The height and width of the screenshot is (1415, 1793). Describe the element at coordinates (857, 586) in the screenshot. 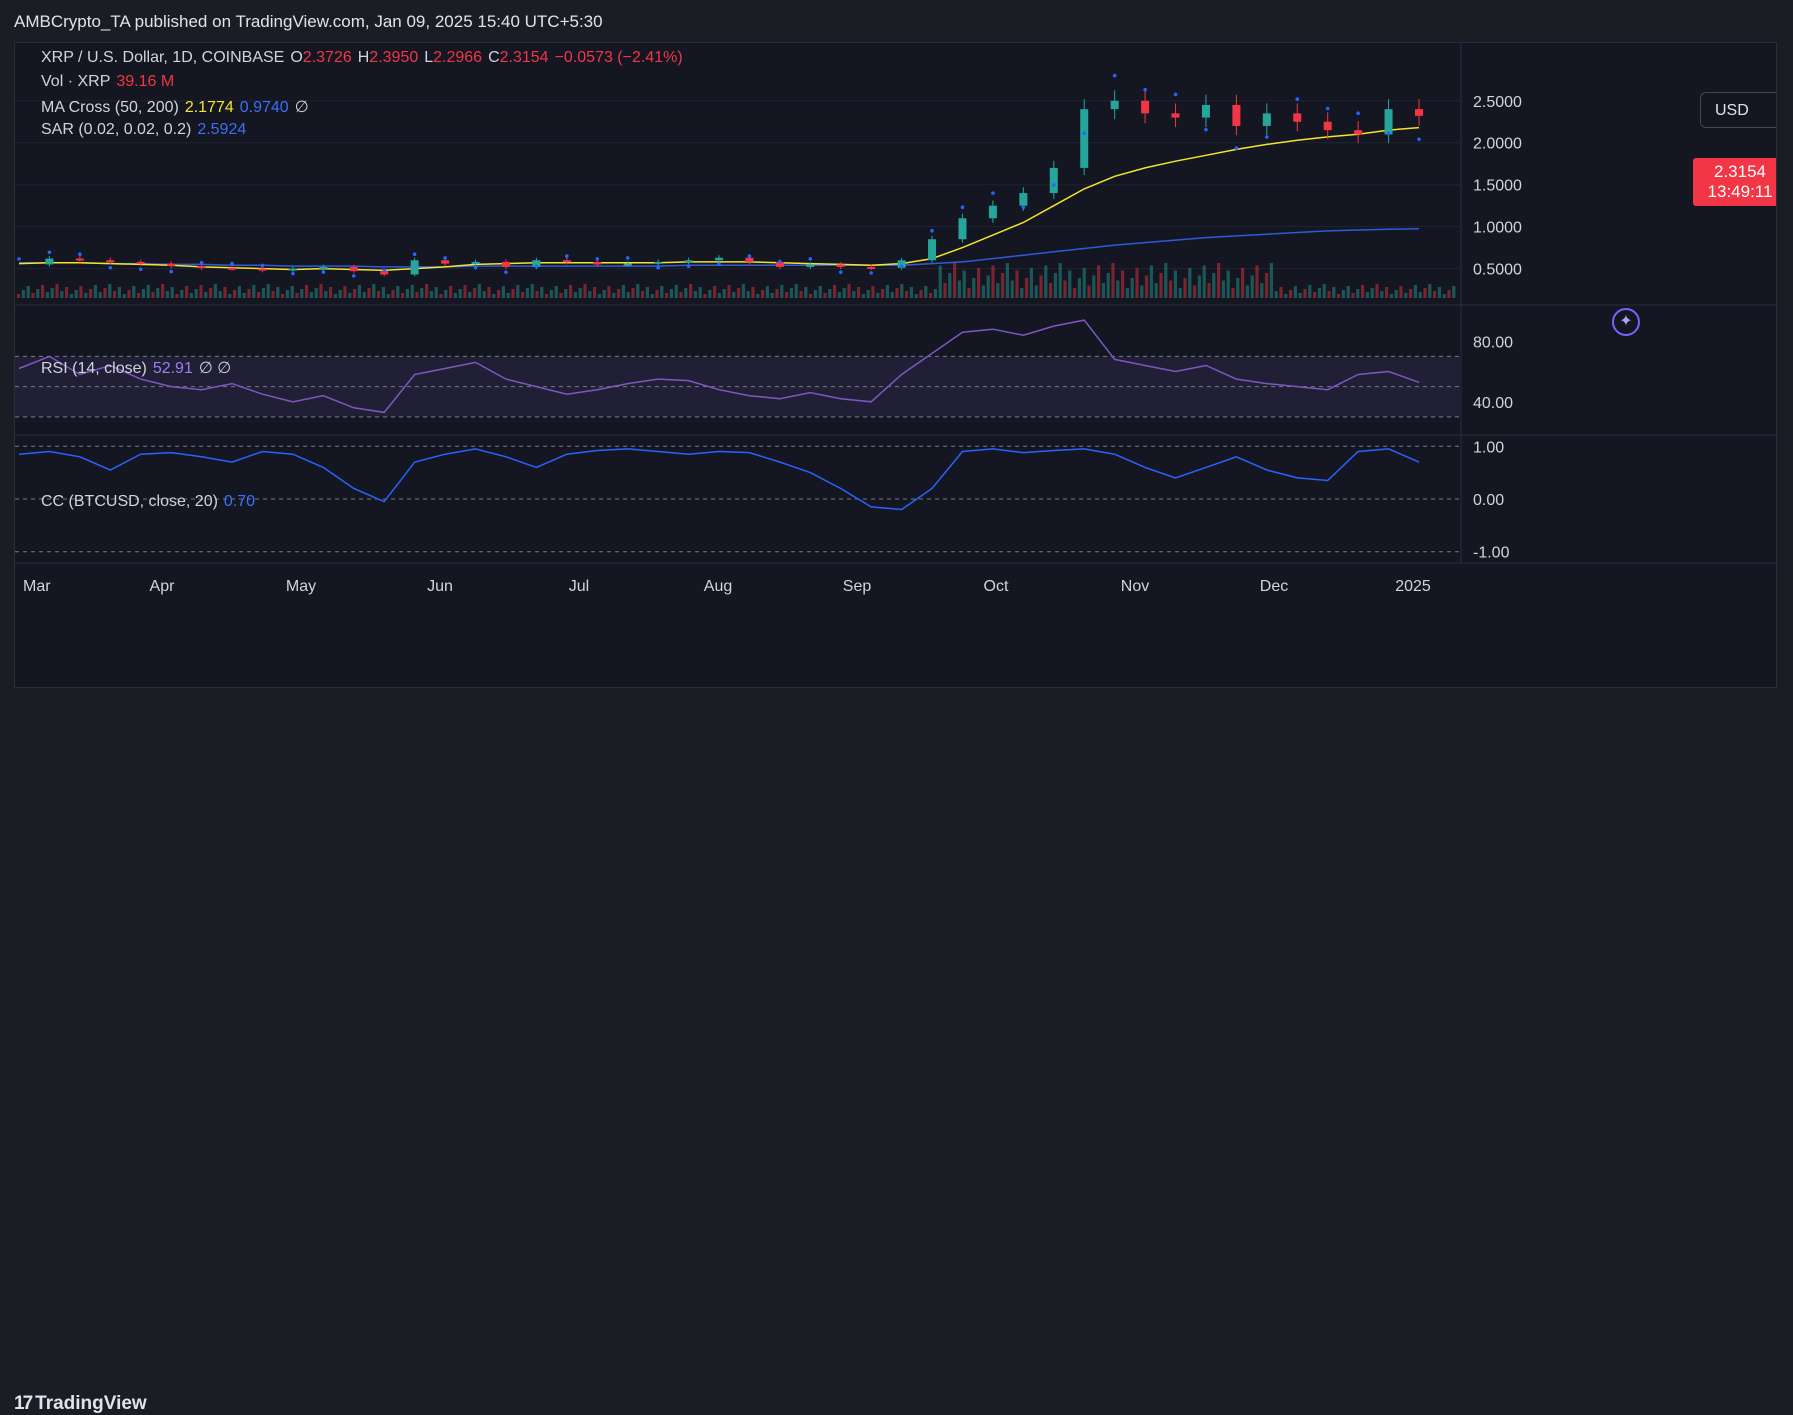

I see `time-tick-label: Sep` at that location.